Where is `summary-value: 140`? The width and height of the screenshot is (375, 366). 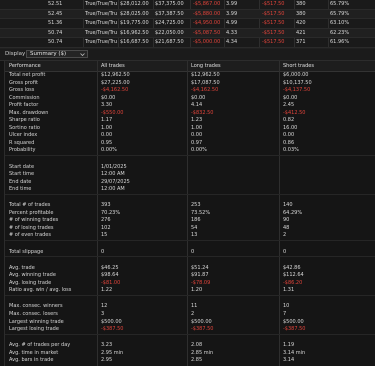 summary-value: 140 is located at coordinates (288, 205).